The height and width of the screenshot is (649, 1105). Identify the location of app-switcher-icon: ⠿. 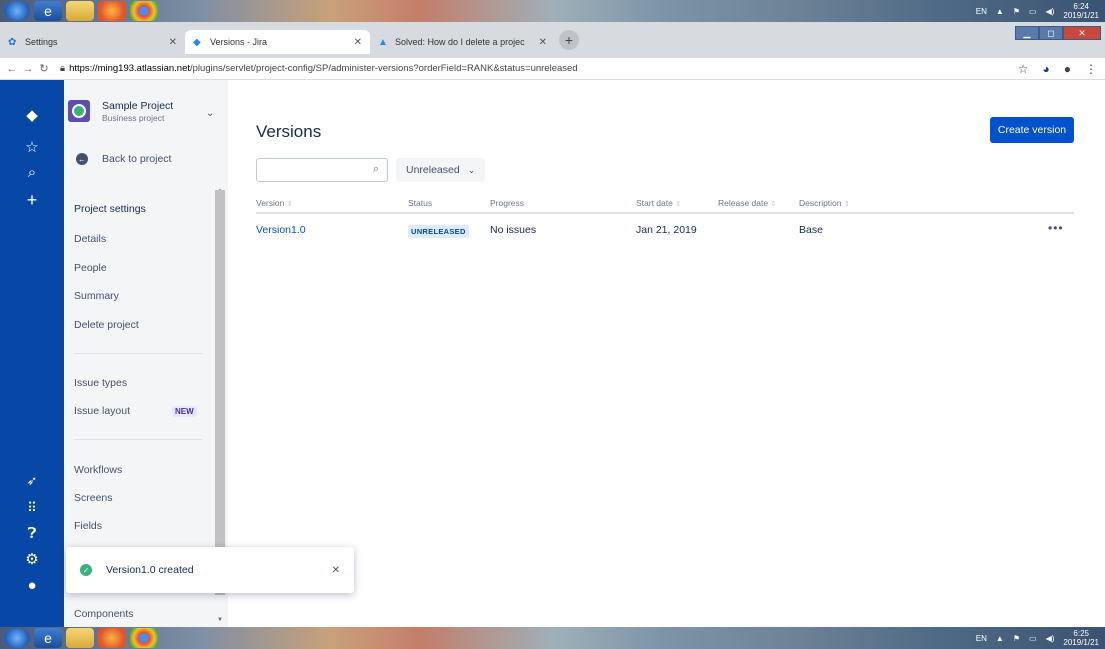
(32, 508).